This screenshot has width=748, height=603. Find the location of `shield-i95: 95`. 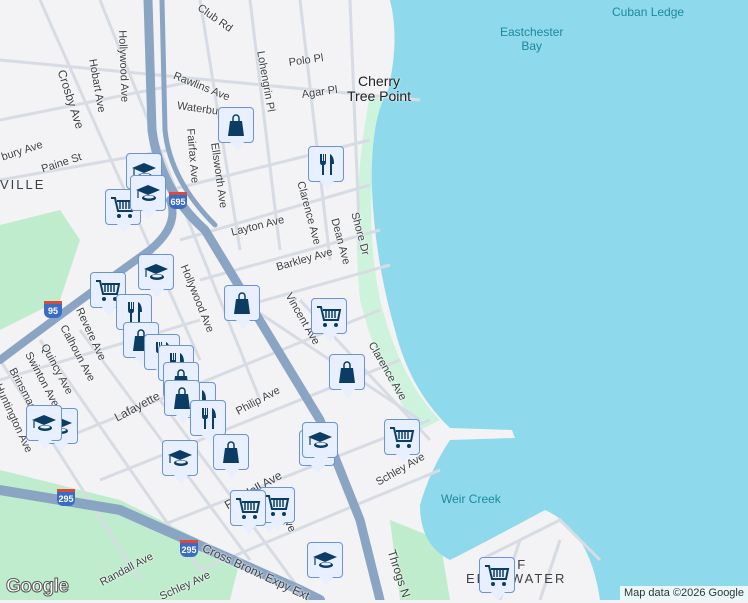

shield-i95: 95 is located at coordinates (53, 309).